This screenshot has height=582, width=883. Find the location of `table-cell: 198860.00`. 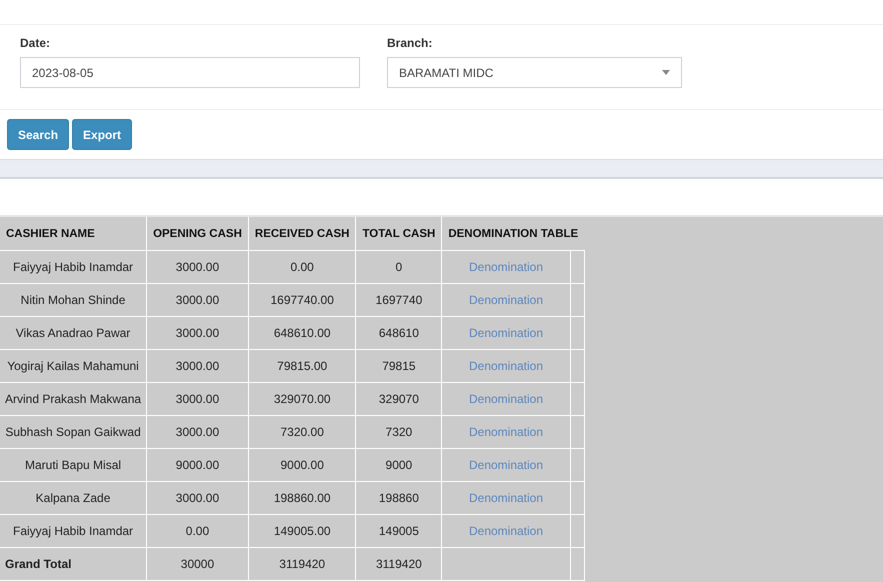

table-cell: 198860.00 is located at coordinates (302, 498).